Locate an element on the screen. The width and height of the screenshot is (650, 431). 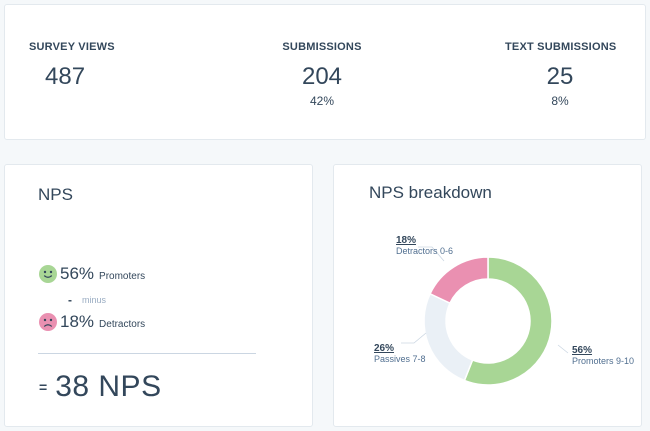
promoters-row: 56% Promoters is located at coordinates (102, 274).